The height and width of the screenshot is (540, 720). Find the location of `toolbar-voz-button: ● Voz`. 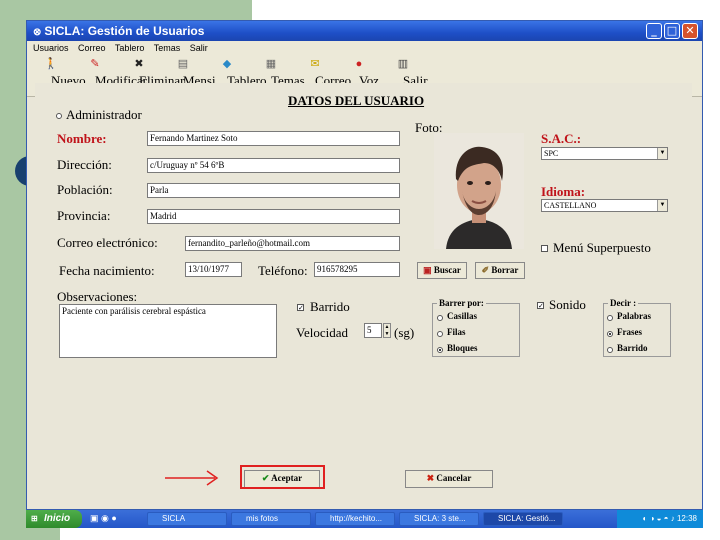

toolbar-voz-button: ● Voz is located at coordinates (360, 72).